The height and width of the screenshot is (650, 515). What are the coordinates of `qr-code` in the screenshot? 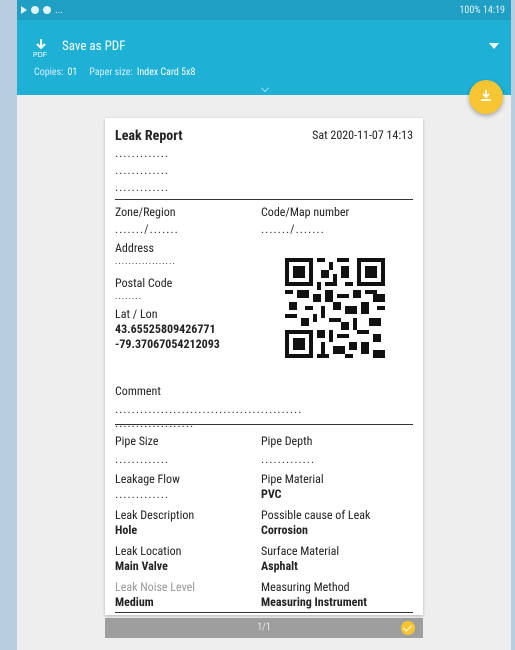 It's located at (335, 308).